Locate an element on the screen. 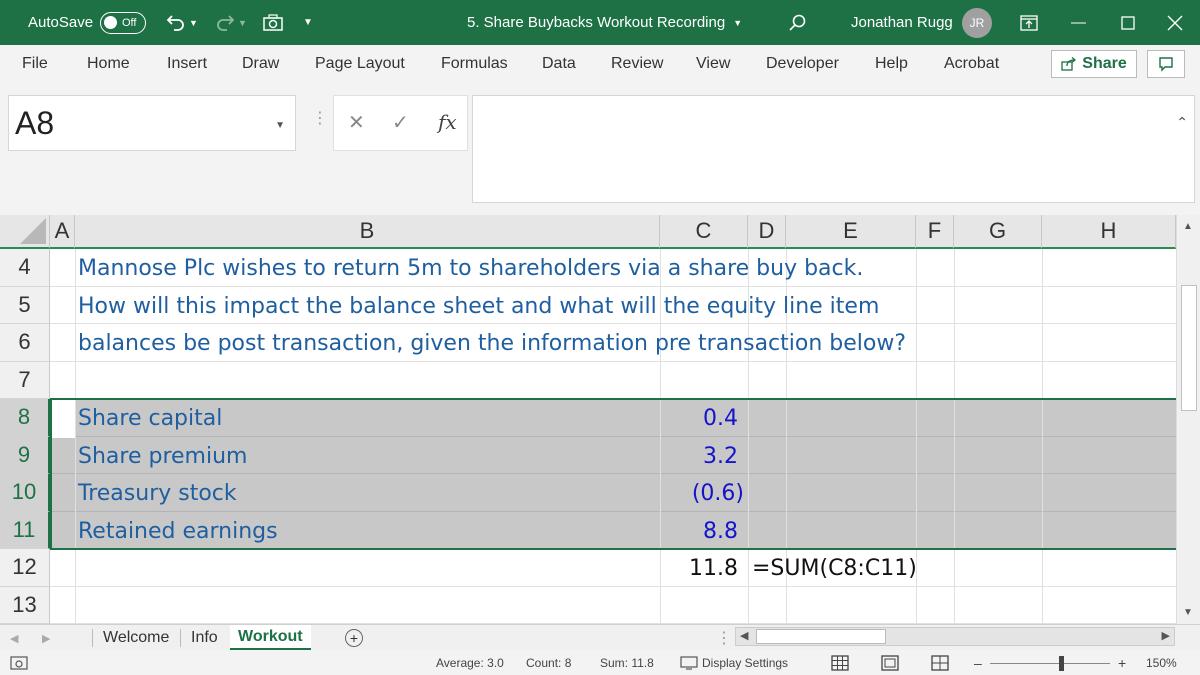  tab-review: Review is located at coordinates (637, 64).